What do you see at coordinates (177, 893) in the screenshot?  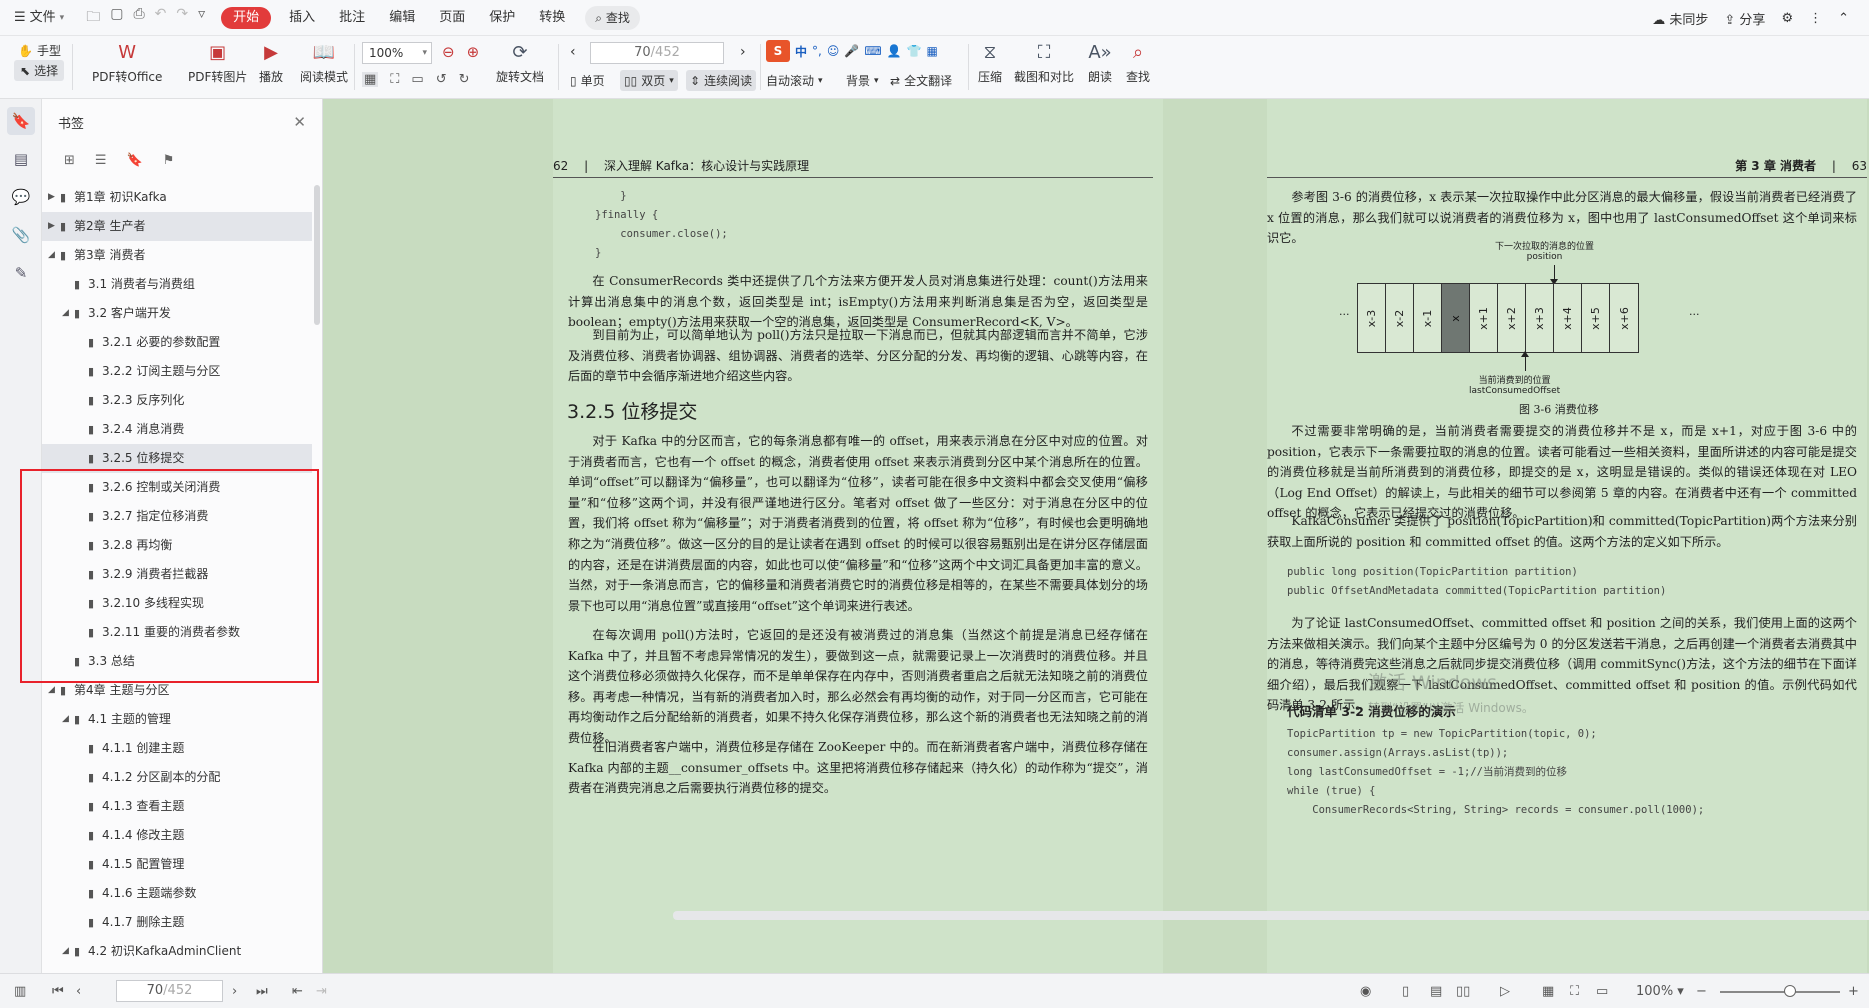 I see `bookmark-item: ▮ 4.1.6 主题端参数` at bounding box center [177, 893].